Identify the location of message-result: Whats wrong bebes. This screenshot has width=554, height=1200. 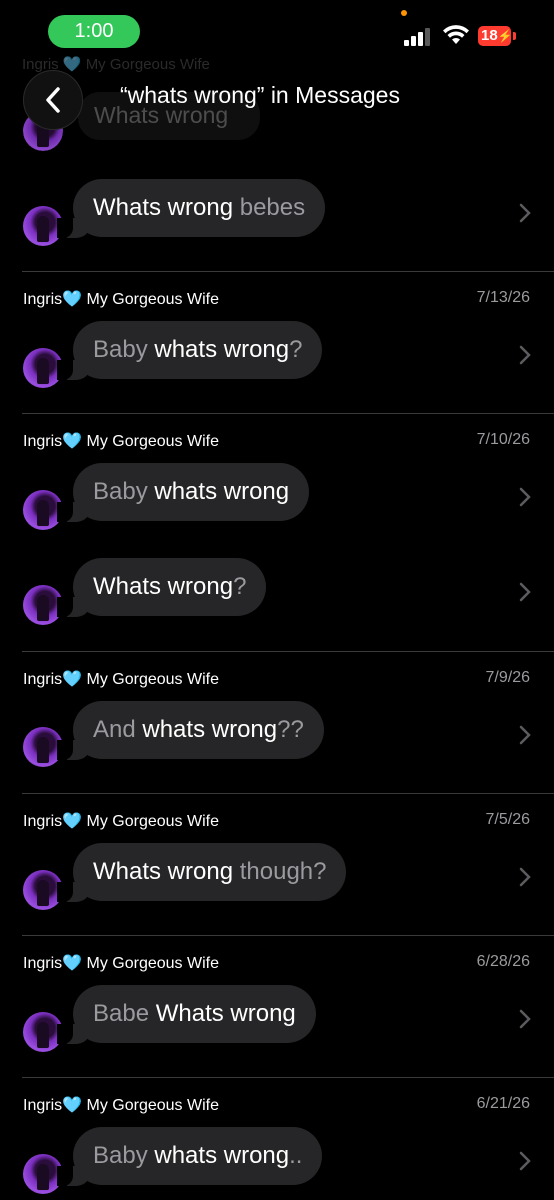
(191, 208).